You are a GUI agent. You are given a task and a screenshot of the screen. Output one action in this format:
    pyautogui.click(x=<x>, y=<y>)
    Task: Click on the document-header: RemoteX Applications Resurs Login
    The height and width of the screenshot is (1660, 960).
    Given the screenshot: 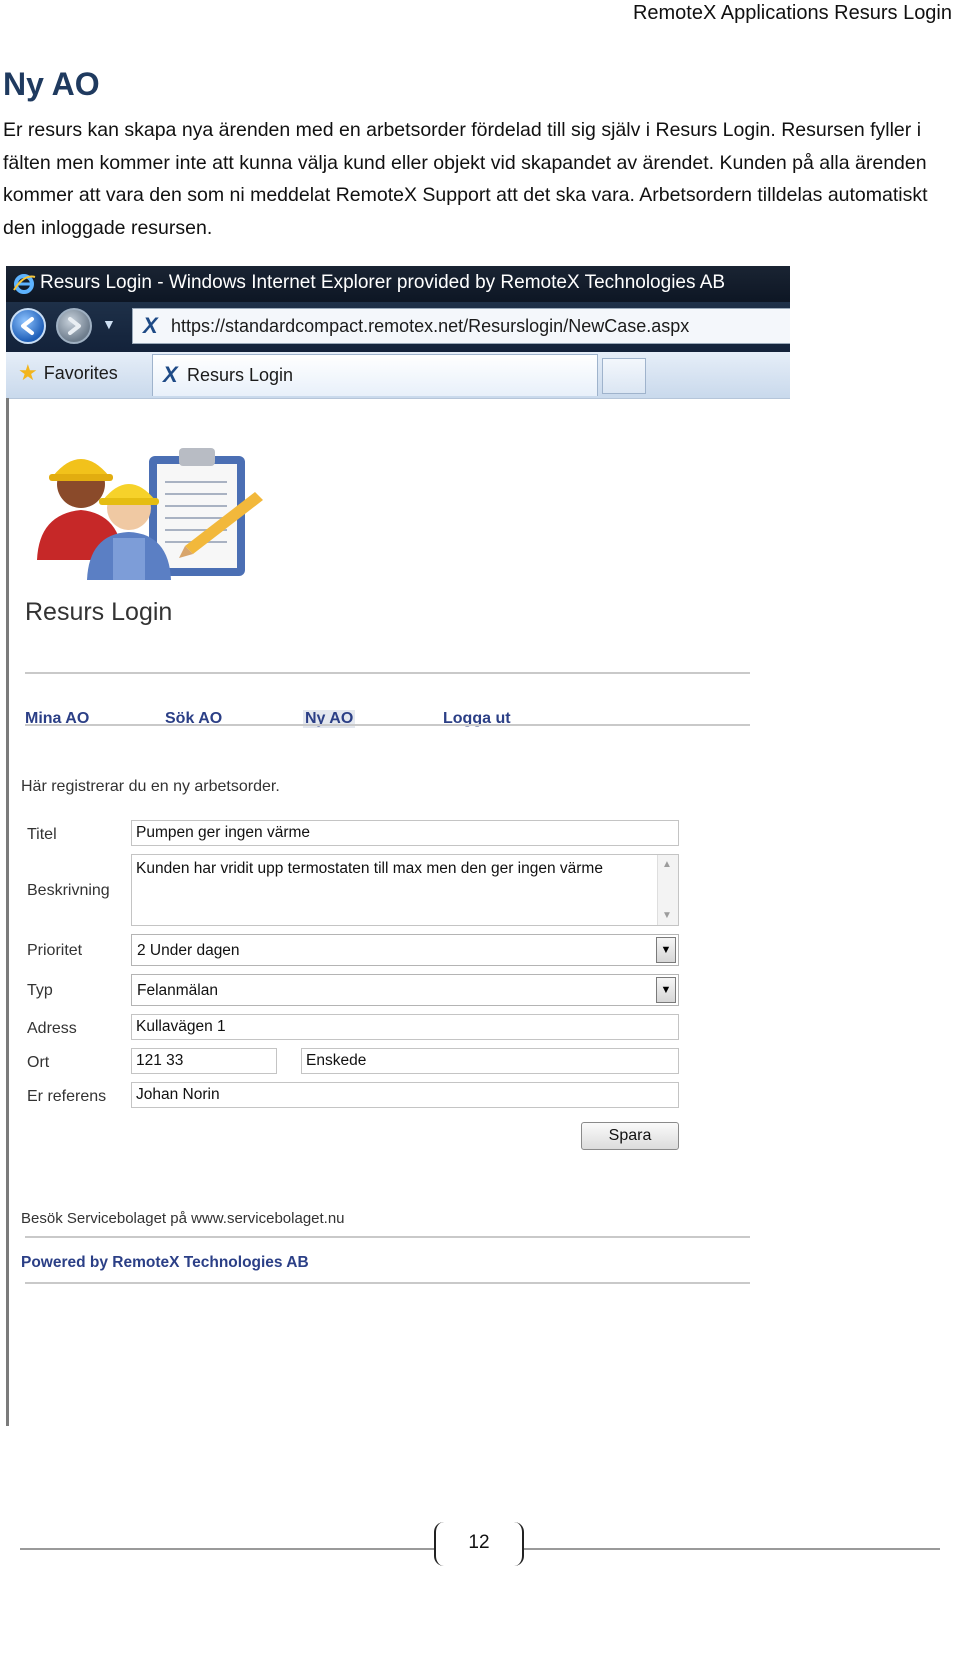 What is the action you would take?
    pyautogui.click(x=792, y=13)
    